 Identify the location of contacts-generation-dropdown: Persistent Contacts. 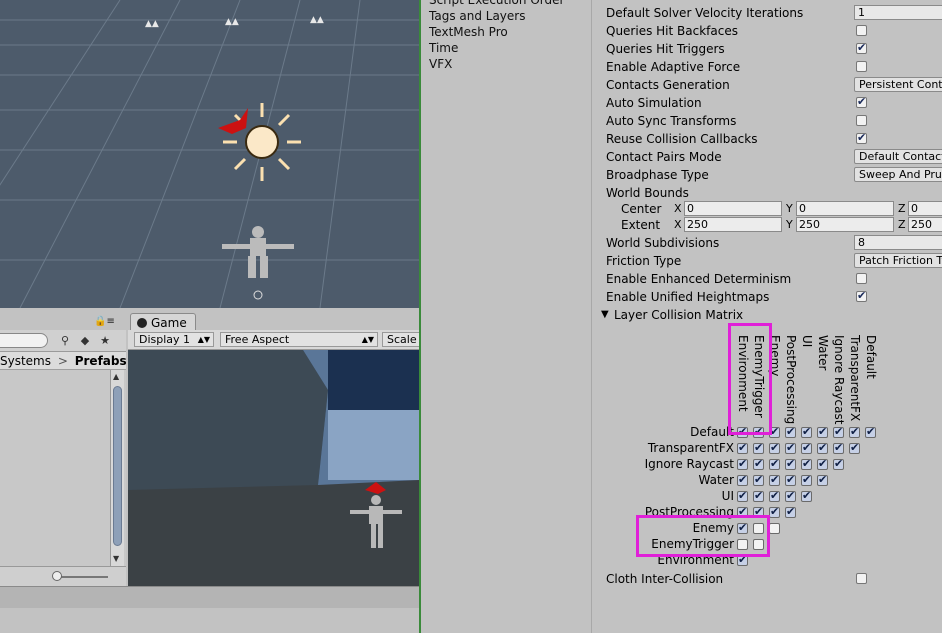
(898, 84).